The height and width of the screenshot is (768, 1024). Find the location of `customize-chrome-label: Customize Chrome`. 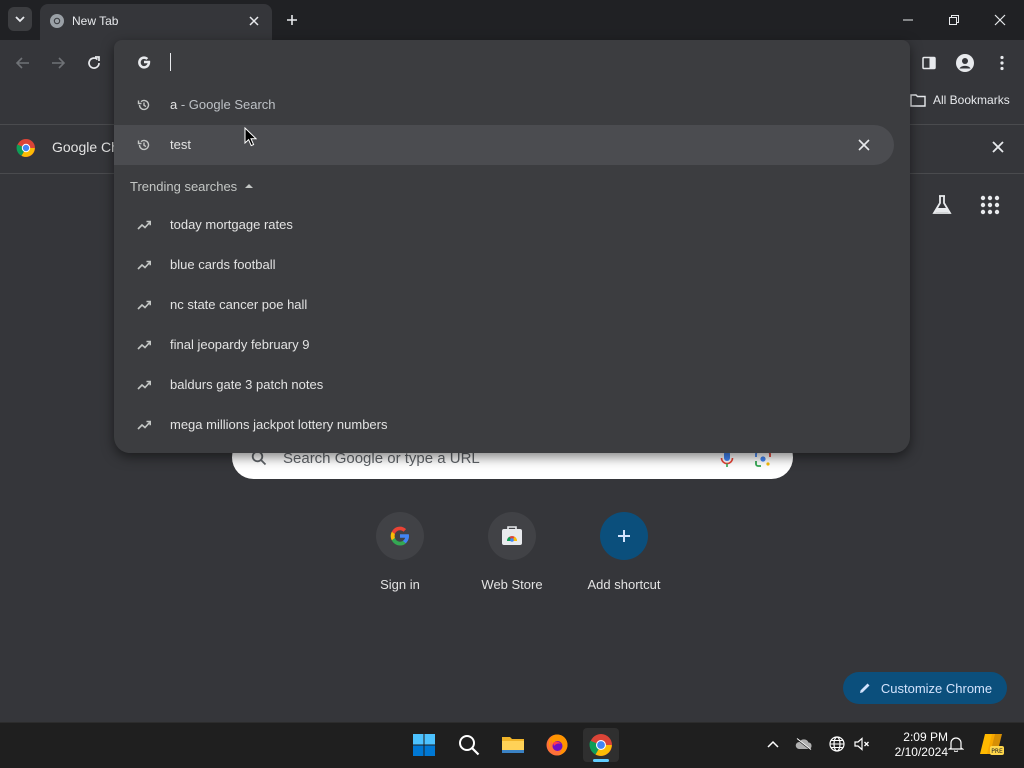

customize-chrome-label: Customize Chrome is located at coordinates (936, 688).